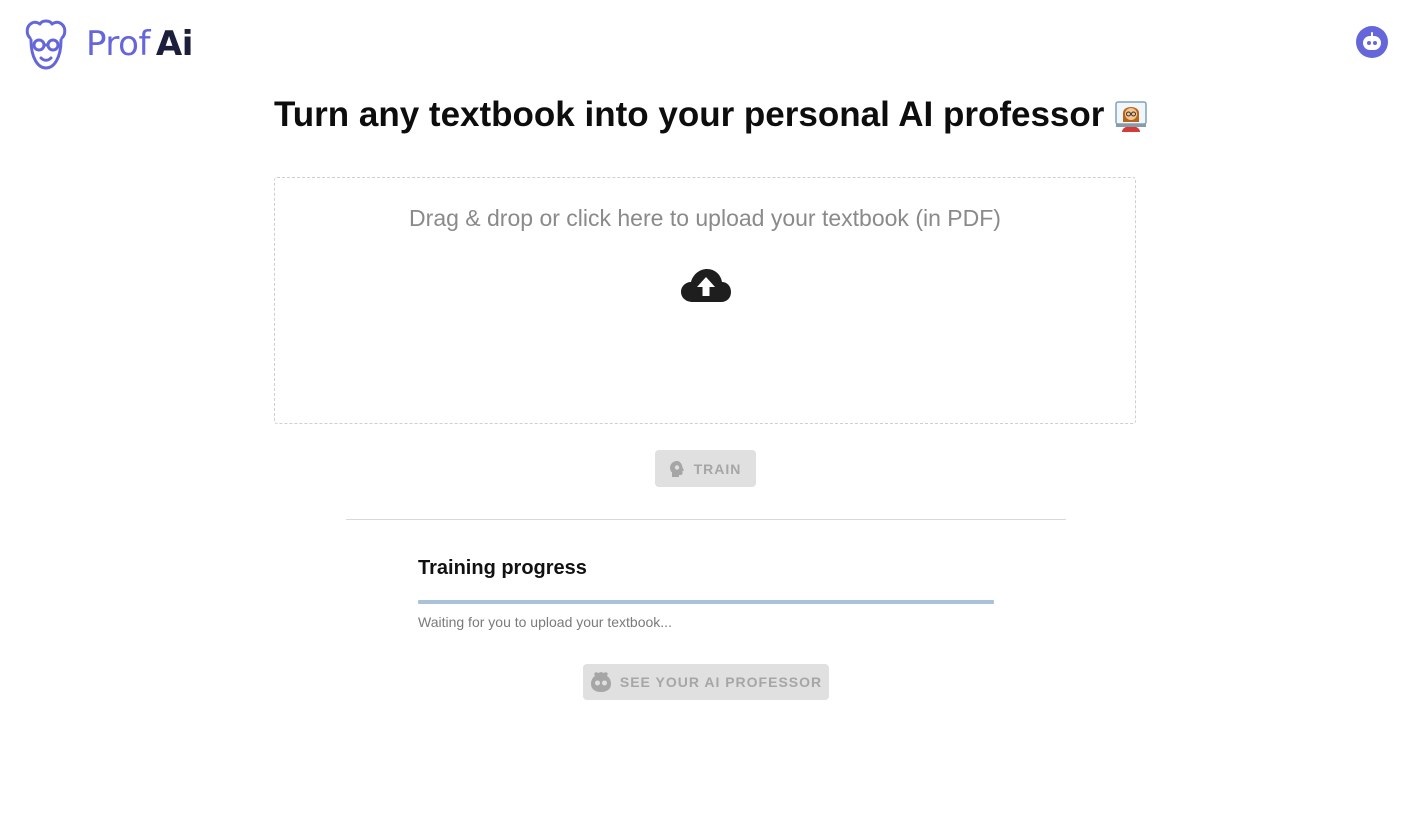  What do you see at coordinates (717, 468) in the screenshot?
I see `train-button-label: TRAIN` at bounding box center [717, 468].